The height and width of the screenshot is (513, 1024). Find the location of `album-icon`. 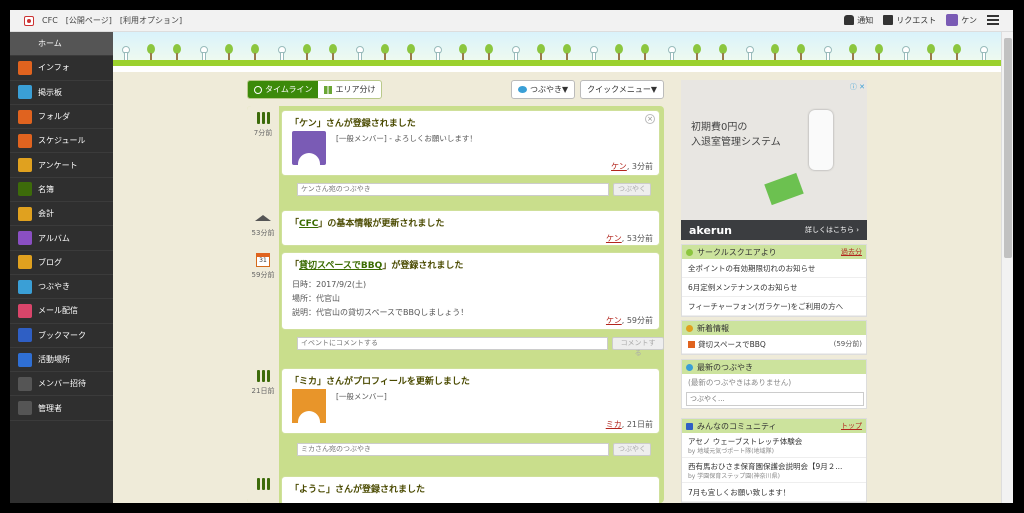

album-icon is located at coordinates (25, 238).